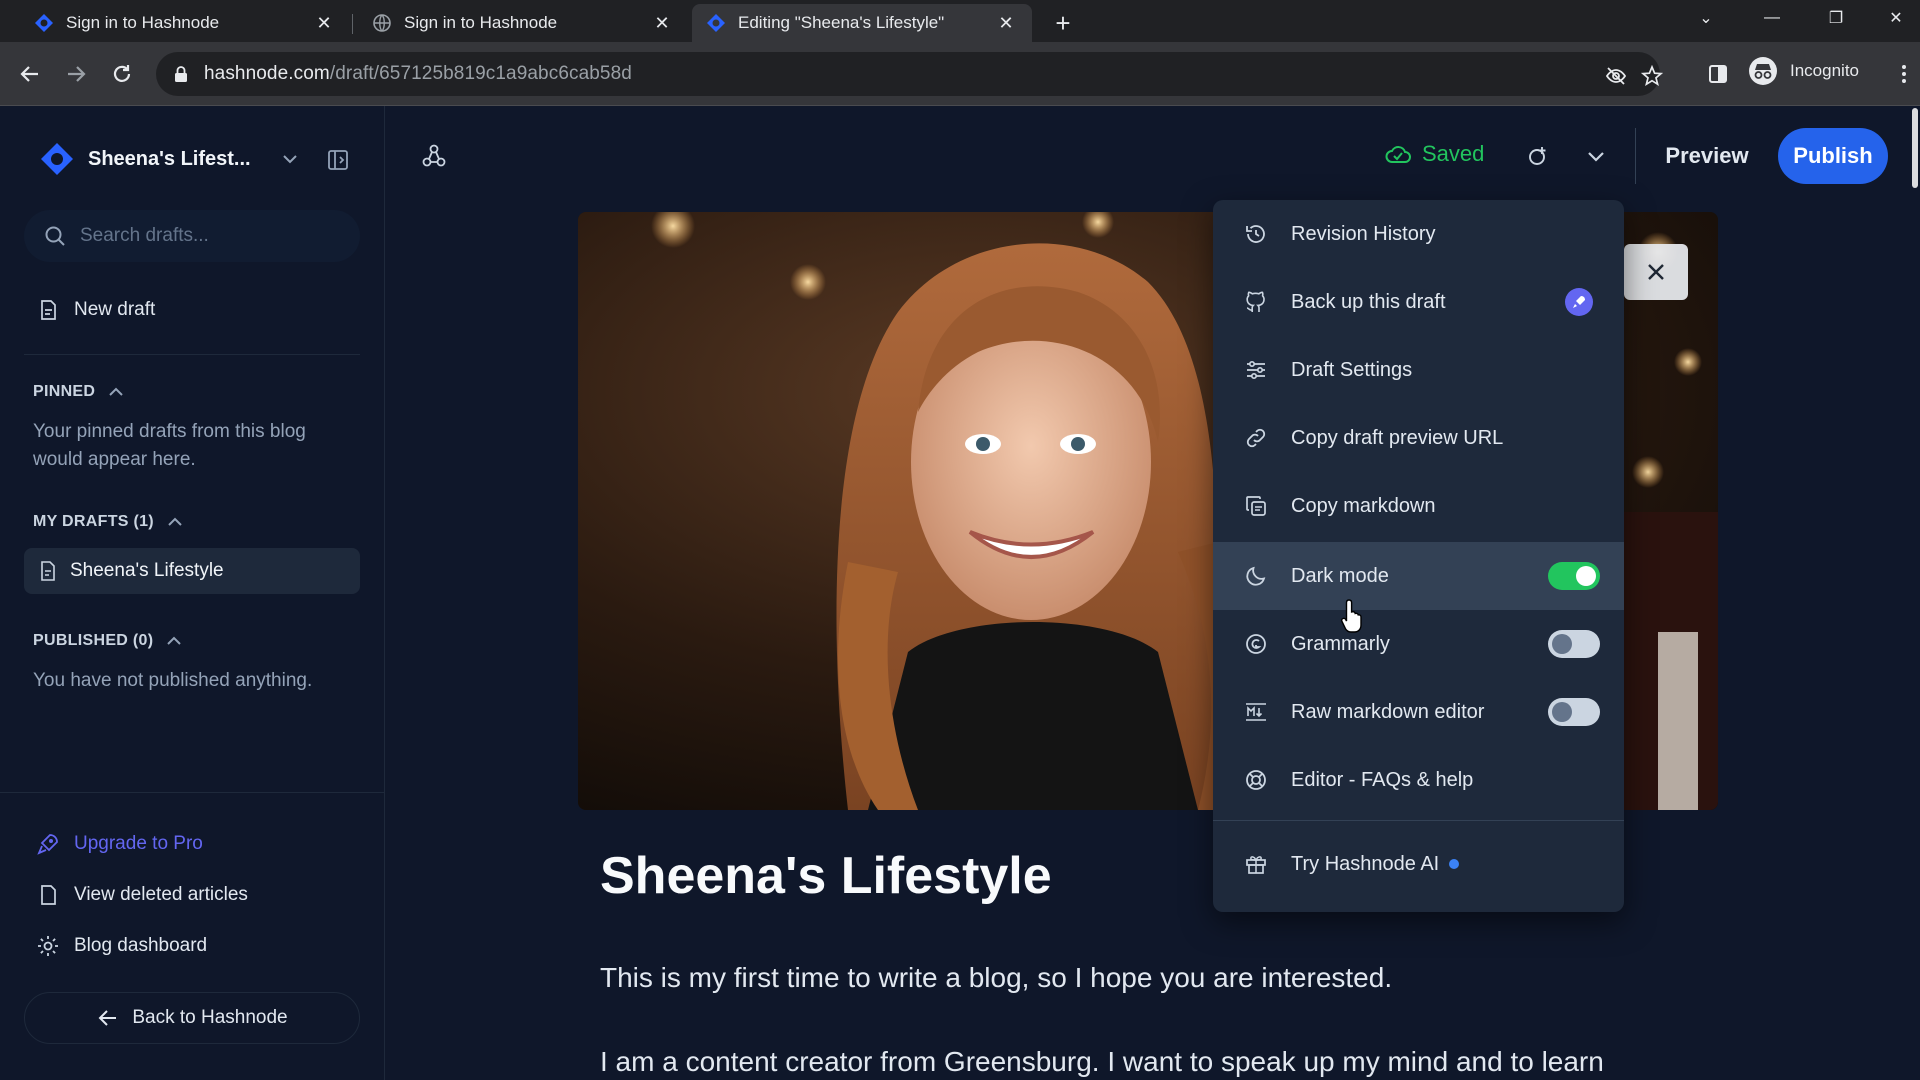 Image resolution: width=1920 pixels, height=1080 pixels. I want to click on menu-item-faqs-help: Editor - FAQs & help, so click(1418, 780).